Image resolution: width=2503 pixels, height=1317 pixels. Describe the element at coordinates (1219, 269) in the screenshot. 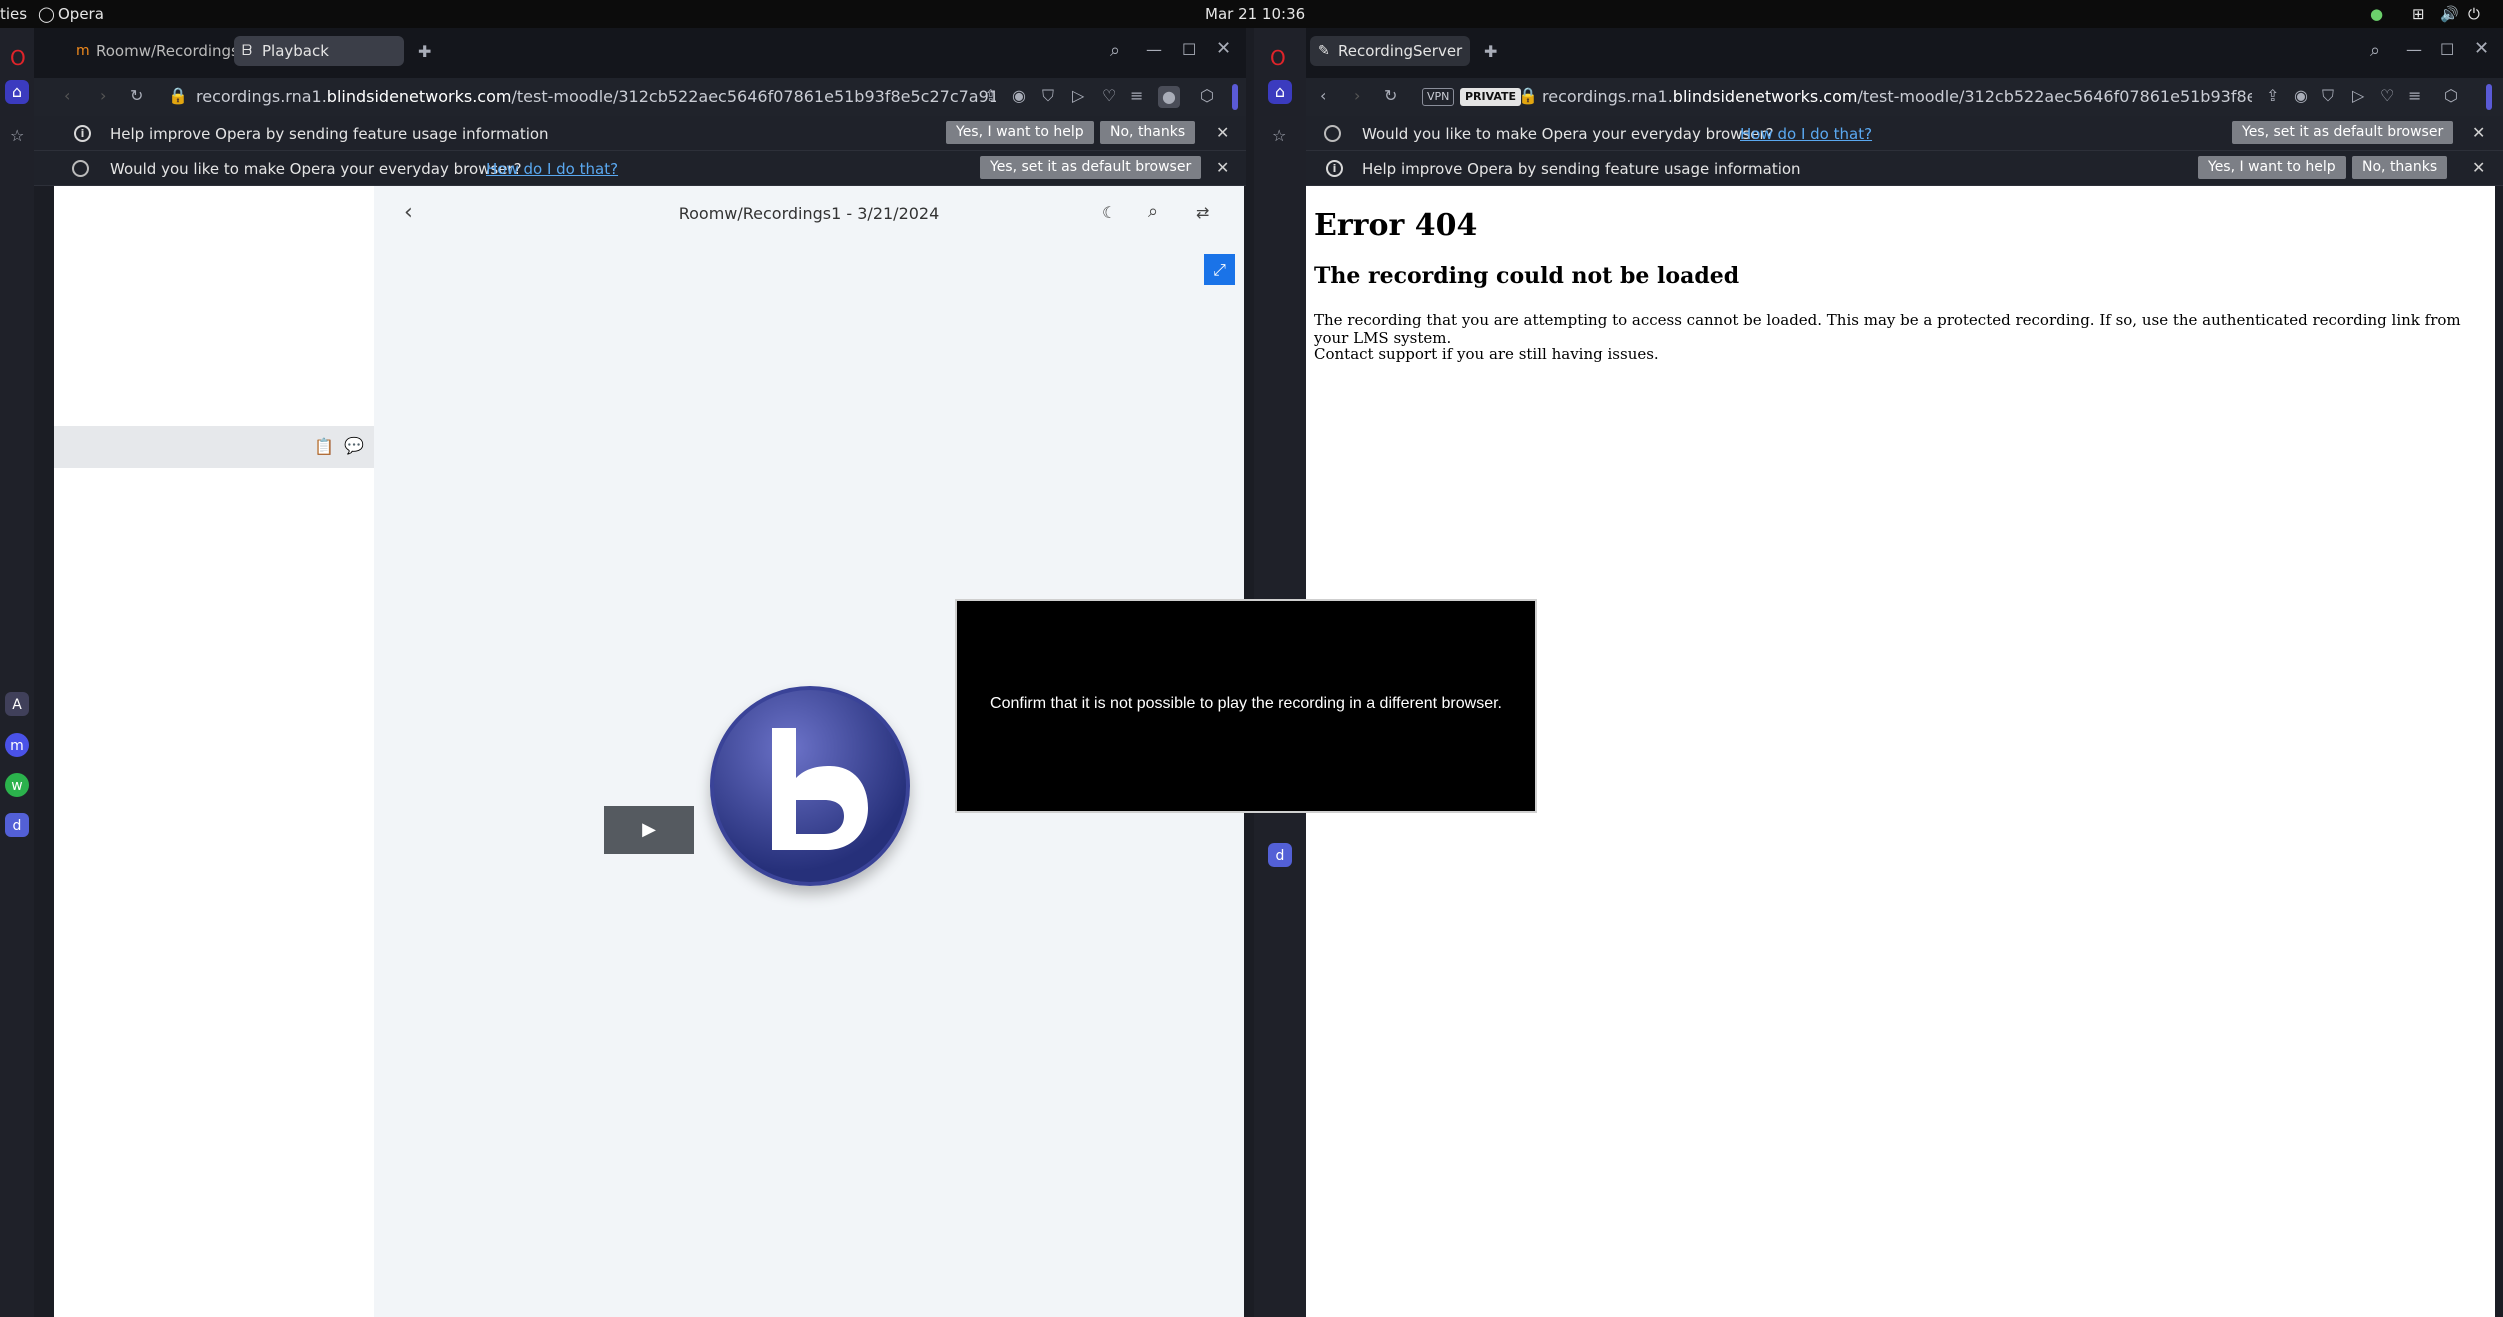

I see `fullscreen-button: ⤢` at that location.